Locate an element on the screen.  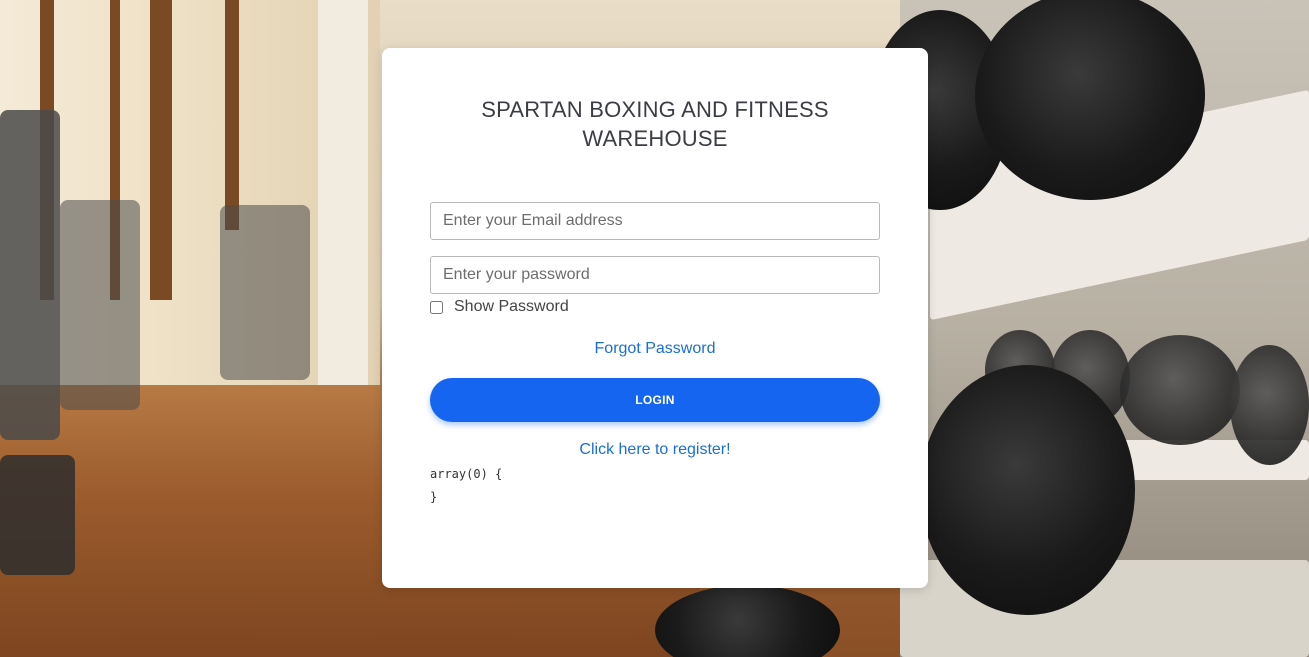
show-password-toggle: Show Password is located at coordinates (499, 307).